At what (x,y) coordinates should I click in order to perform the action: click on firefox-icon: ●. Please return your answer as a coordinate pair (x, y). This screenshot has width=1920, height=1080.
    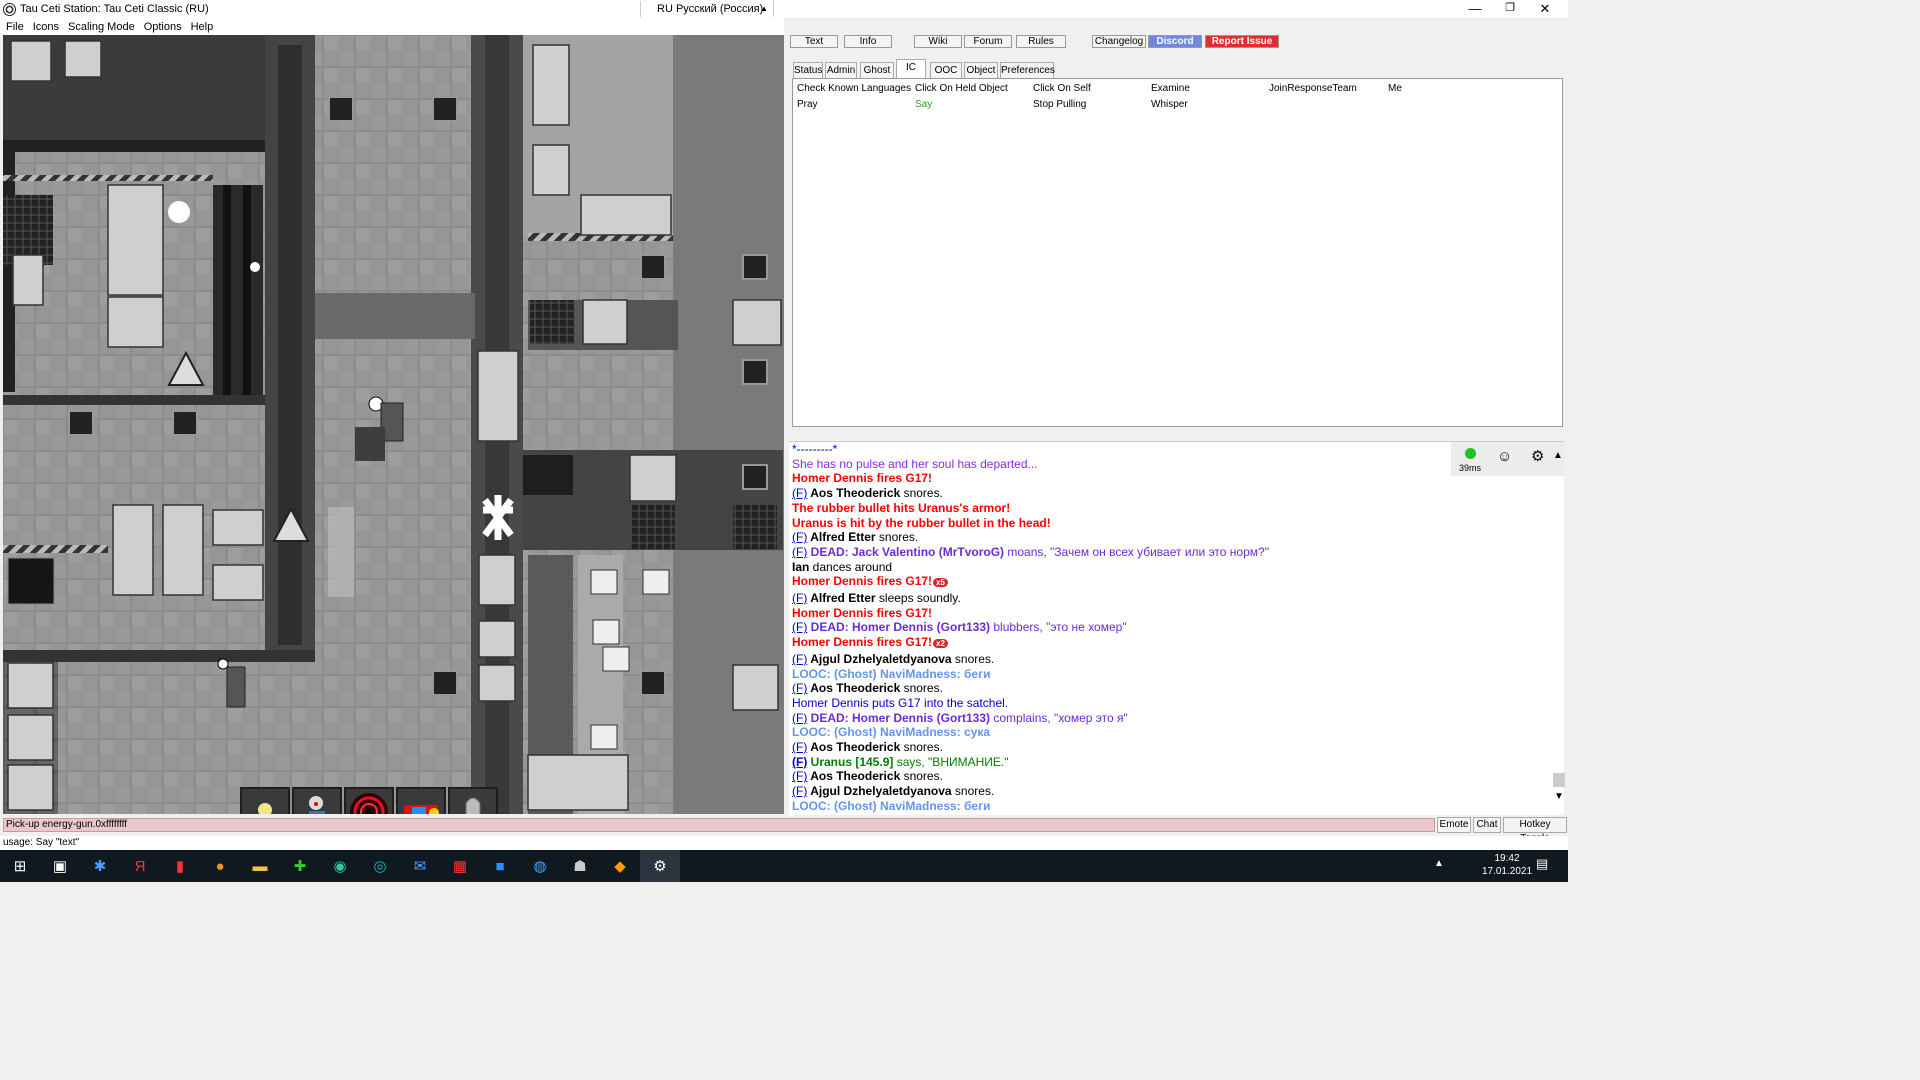
    Looking at the image, I should click on (220, 866).